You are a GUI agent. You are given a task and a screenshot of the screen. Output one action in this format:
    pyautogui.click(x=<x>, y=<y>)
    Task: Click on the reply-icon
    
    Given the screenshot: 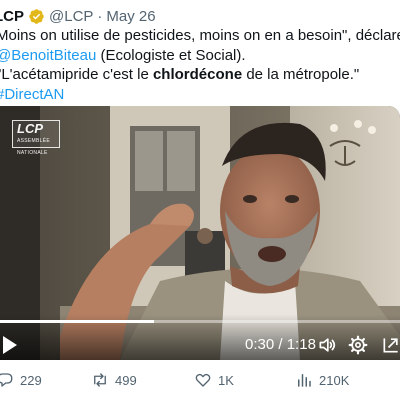 What is the action you would take?
    pyautogui.click(x=6, y=380)
    